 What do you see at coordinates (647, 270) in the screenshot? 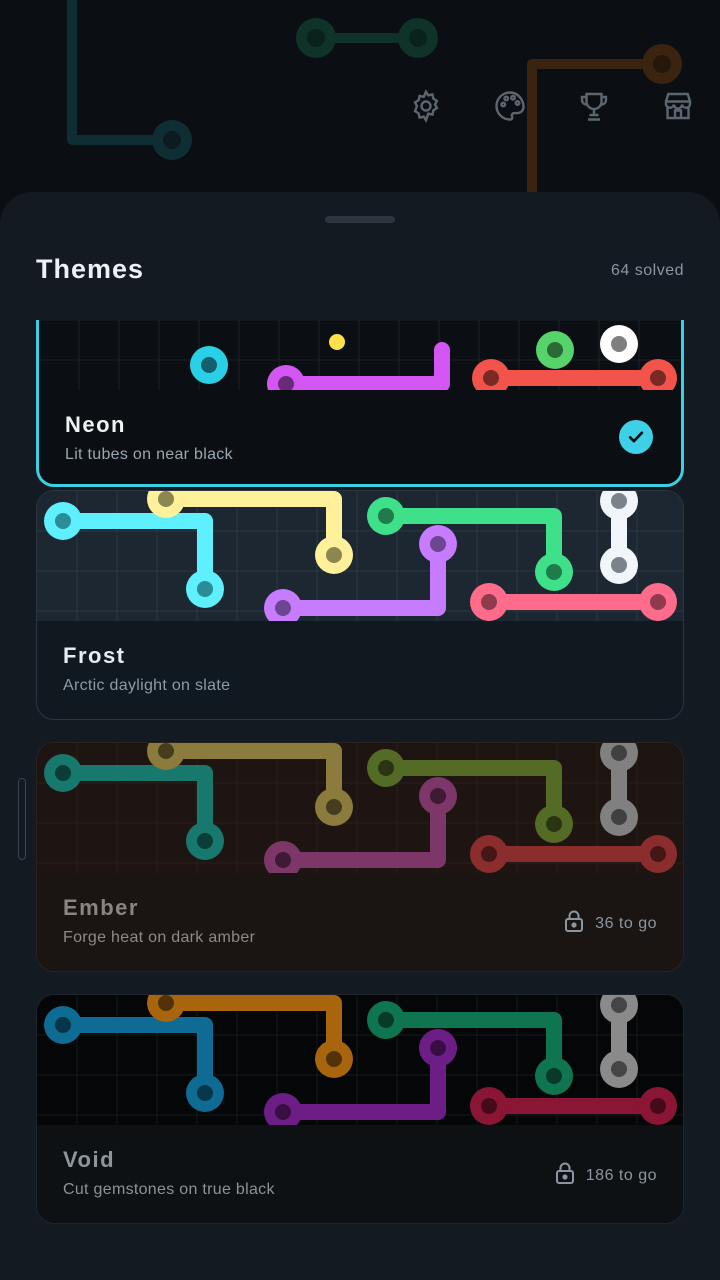
I see `solved-count: 64 solved` at bounding box center [647, 270].